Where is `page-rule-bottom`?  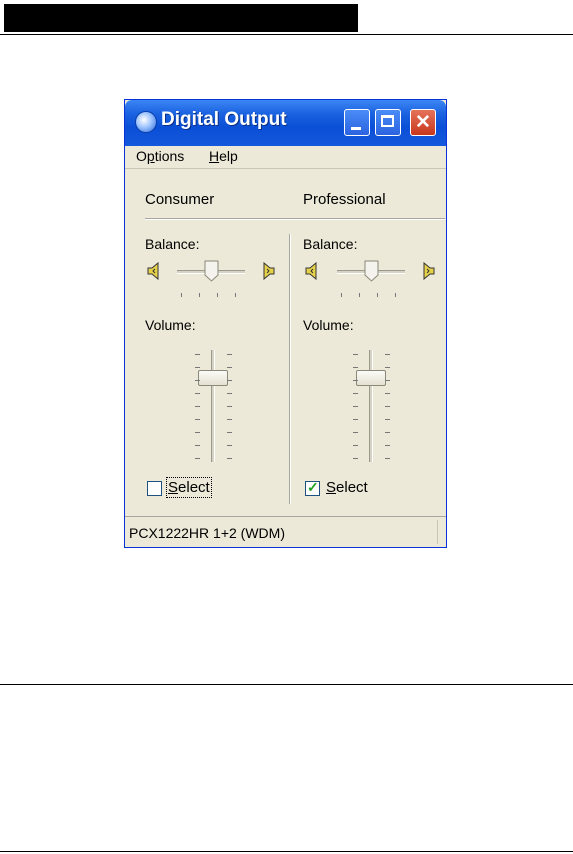
page-rule-bottom is located at coordinates (286, 851).